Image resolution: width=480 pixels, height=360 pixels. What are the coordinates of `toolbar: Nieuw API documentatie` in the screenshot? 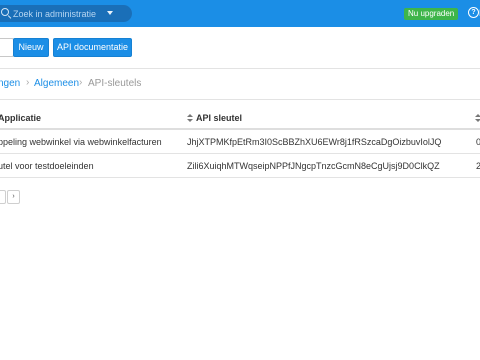 It's located at (240, 48).